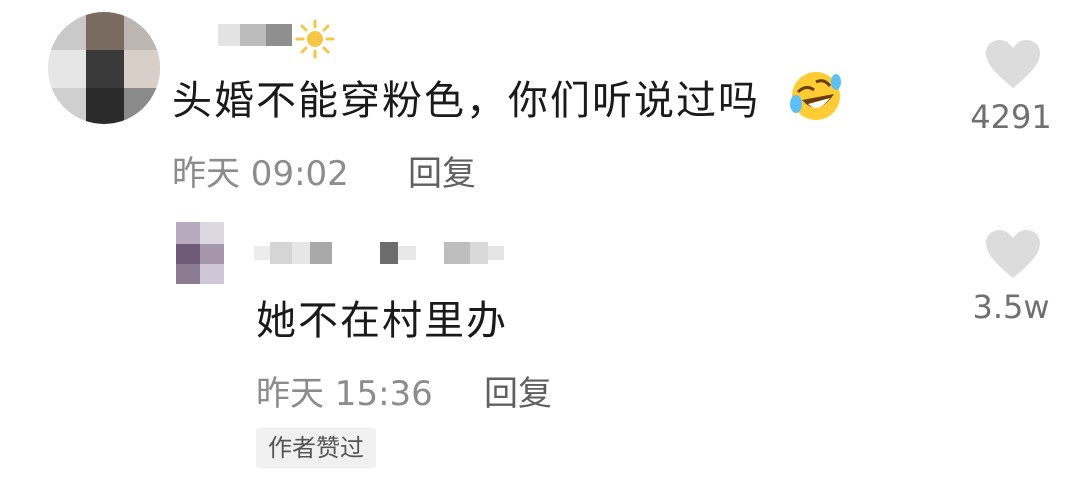 The width and height of the screenshot is (1080, 480). Describe the element at coordinates (104, 68) in the screenshot. I see `commenter-avatar` at that location.